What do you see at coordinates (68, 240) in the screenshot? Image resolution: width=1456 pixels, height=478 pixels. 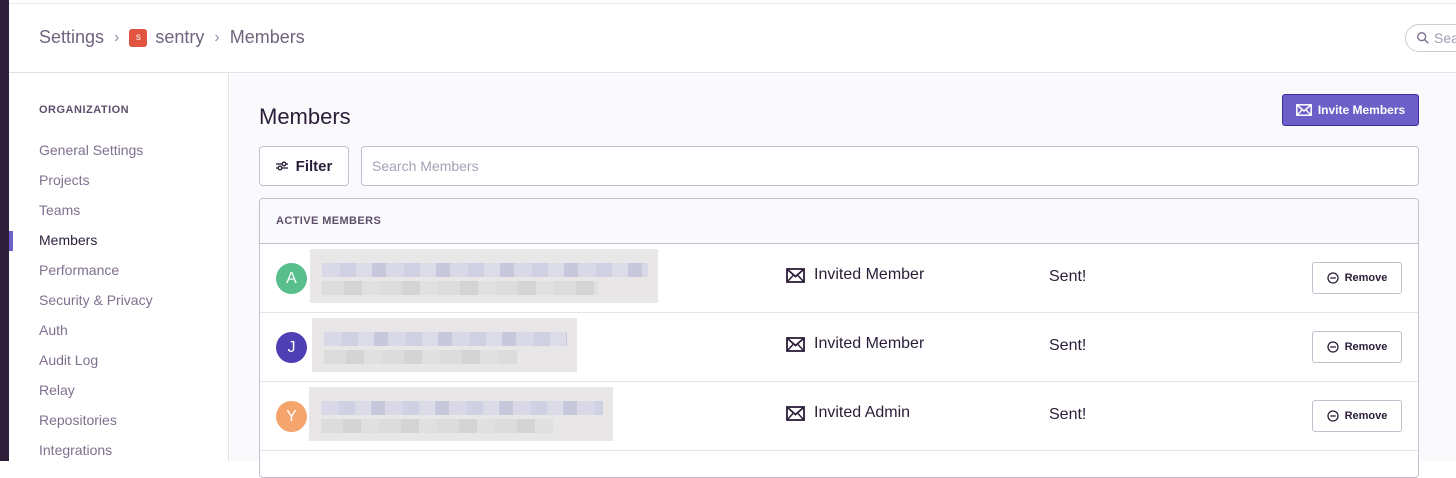 I see `sidebar-item-members: Members` at bounding box center [68, 240].